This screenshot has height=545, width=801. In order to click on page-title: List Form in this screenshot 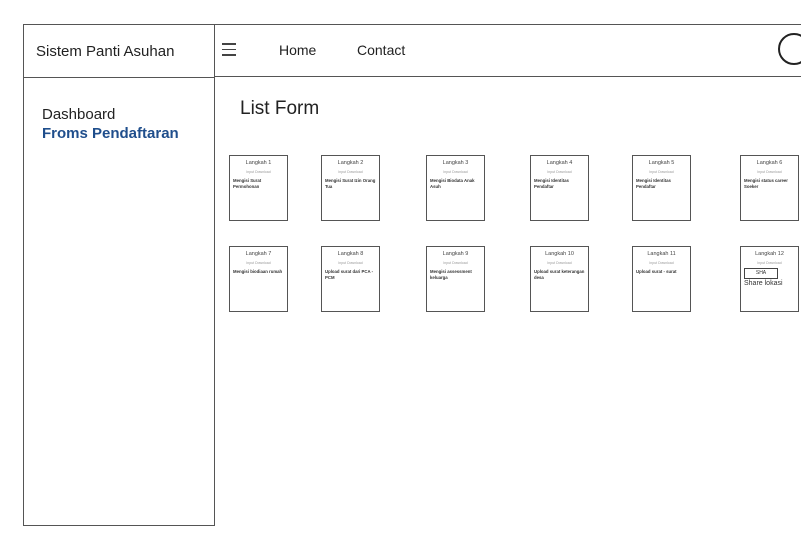, I will do `click(280, 108)`.